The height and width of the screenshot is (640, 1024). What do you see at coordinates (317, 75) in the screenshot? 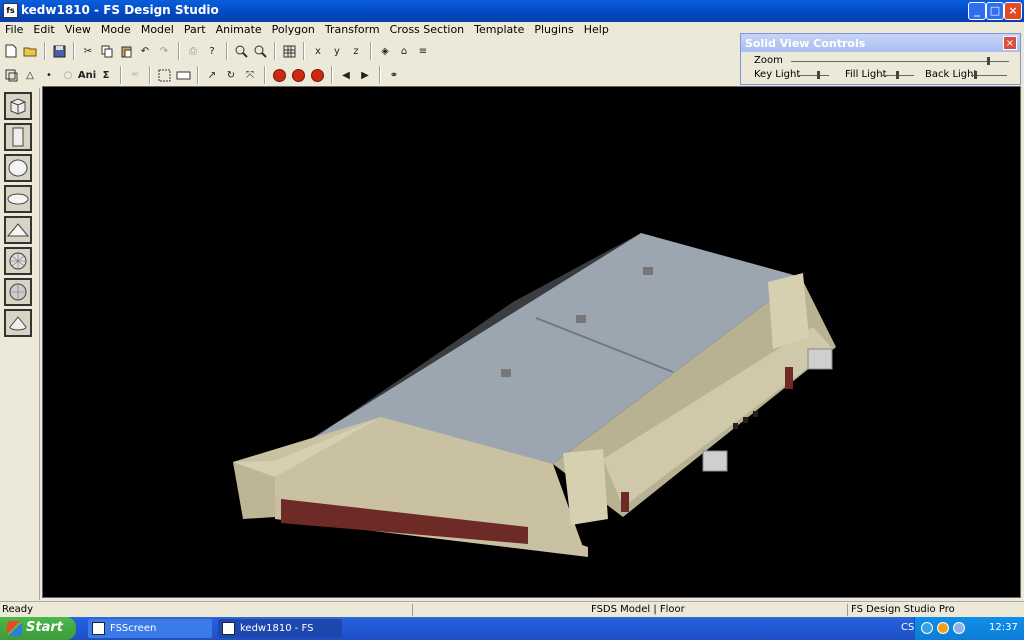
I see `delete-point-icon` at bounding box center [317, 75].